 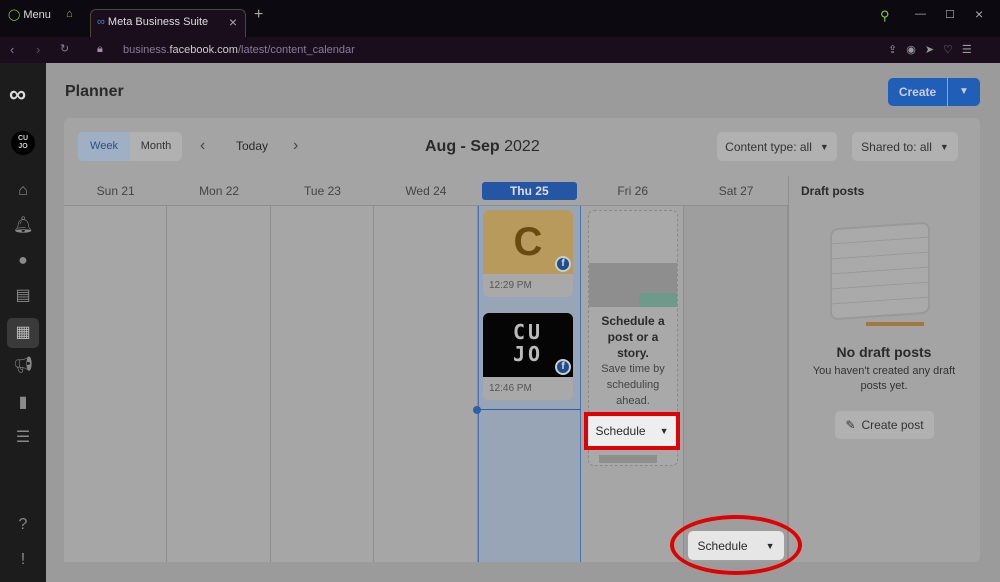 What do you see at coordinates (17, 95) in the screenshot?
I see `meta-logo-icon: ∞` at bounding box center [17, 95].